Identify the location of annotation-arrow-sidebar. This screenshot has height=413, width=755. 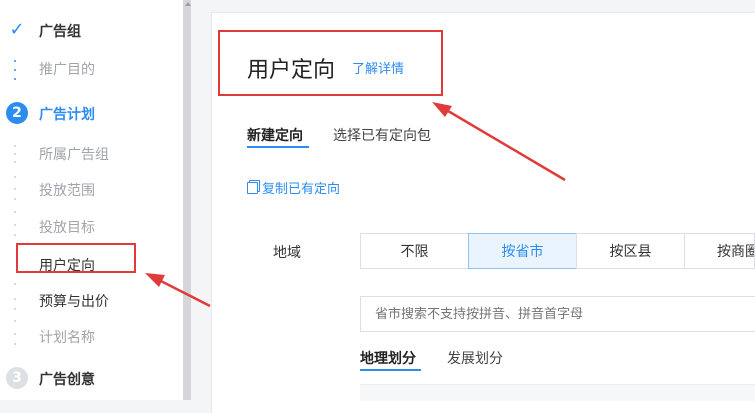
(182, 292).